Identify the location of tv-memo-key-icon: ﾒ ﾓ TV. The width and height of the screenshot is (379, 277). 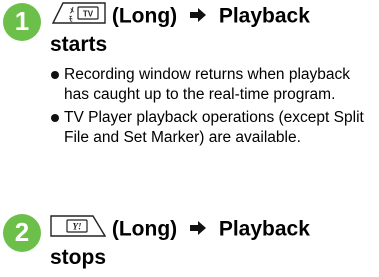
(78, 16).